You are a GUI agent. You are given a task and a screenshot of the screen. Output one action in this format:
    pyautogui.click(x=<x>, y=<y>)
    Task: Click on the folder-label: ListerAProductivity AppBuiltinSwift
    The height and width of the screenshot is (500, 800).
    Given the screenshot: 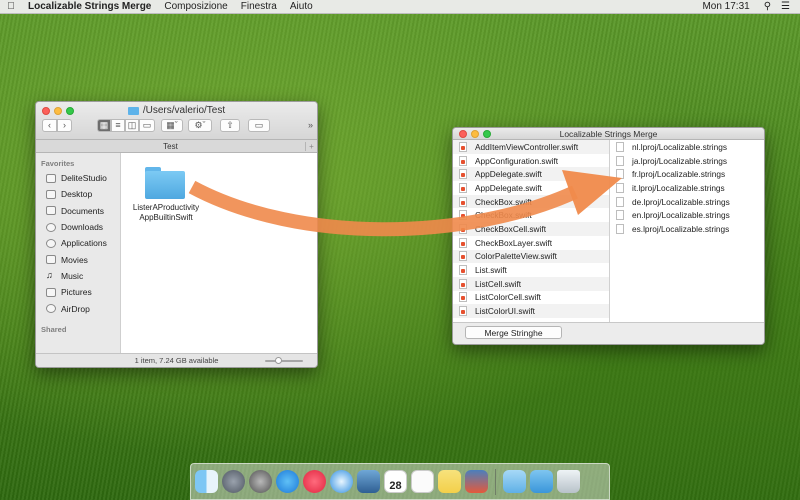 What is the action you would take?
    pyautogui.click(x=166, y=213)
    